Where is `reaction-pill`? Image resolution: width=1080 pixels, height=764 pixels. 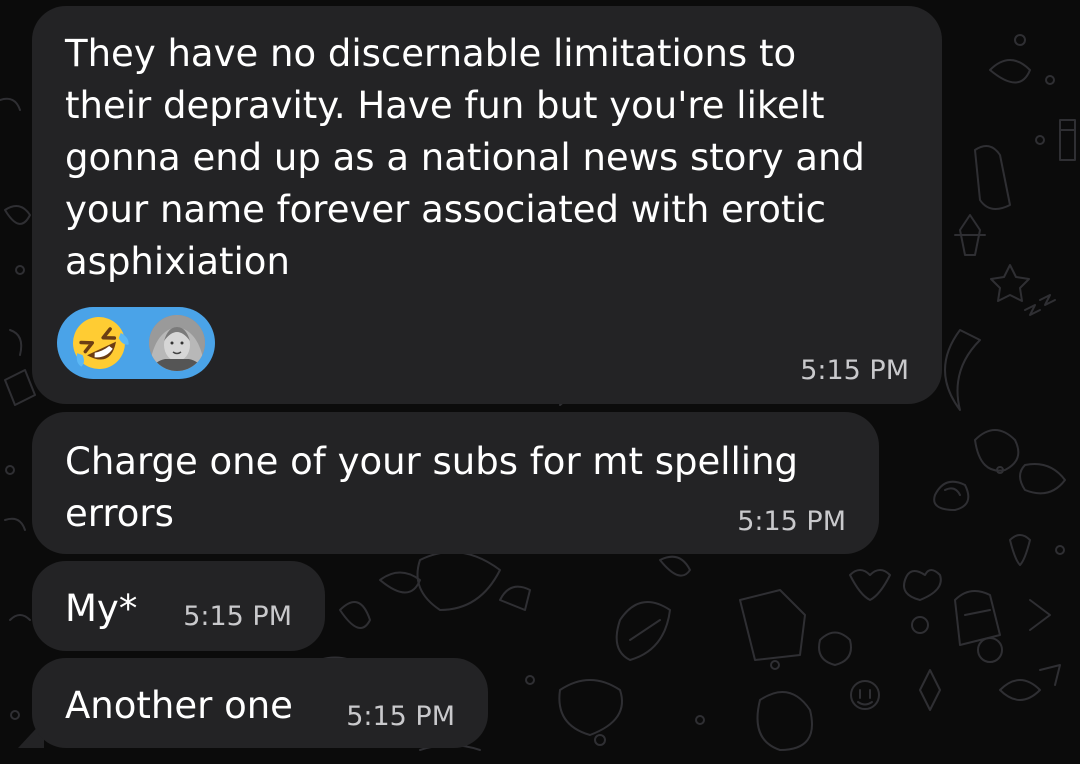
reaction-pill is located at coordinates (136, 343).